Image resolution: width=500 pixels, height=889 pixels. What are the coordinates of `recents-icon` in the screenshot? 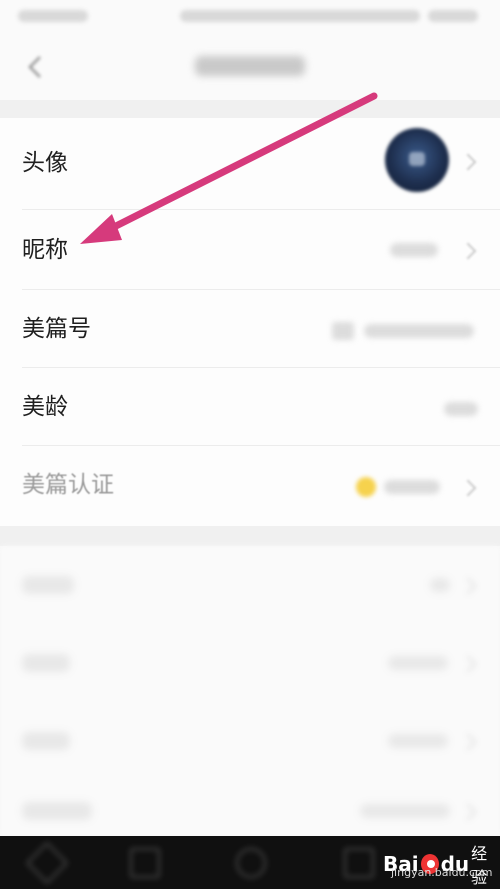 It's located at (359, 863).